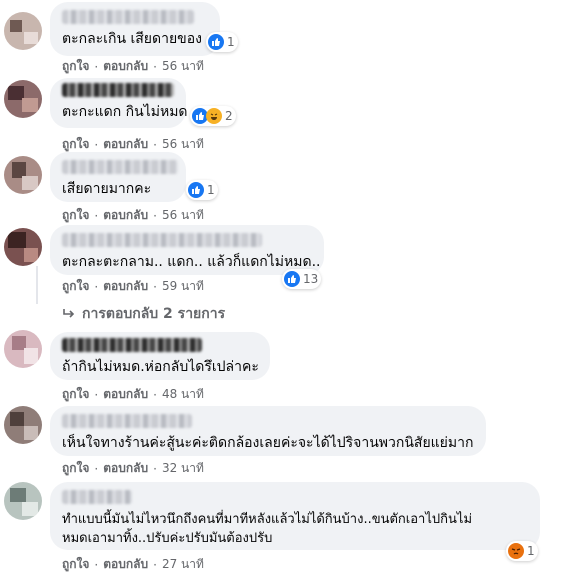 The image size is (561, 572). What do you see at coordinates (187, 250) in the screenshot?
I see `comment-bubble: ตะกละตะกลาม.. แดก.. แล้วก็แดกไม่หมด..` at bounding box center [187, 250].